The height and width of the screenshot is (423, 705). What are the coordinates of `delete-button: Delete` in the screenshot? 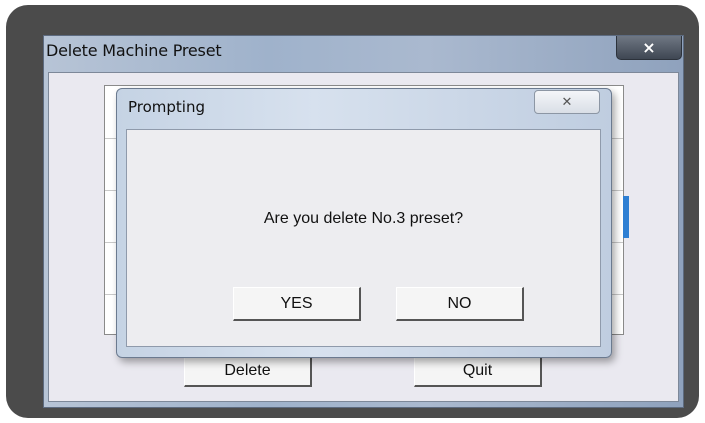 It's located at (248, 371).